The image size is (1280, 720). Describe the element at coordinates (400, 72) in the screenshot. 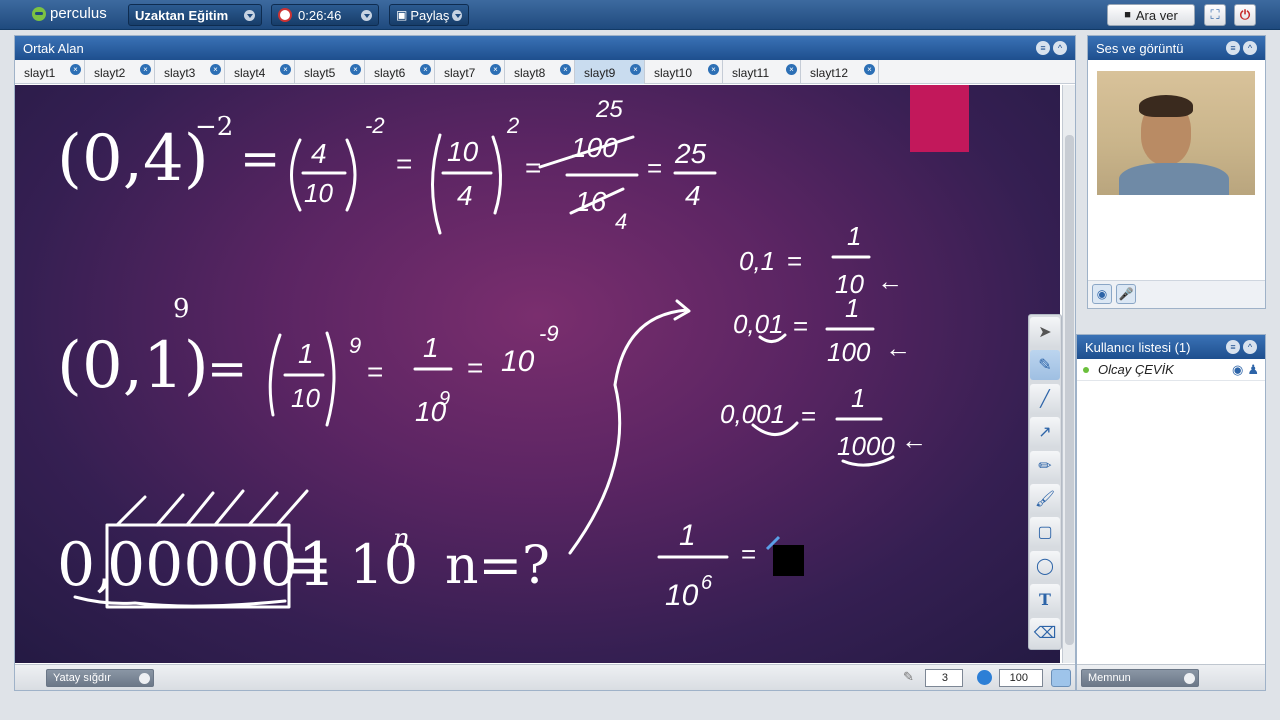

I see `tab-slayt6: slayt6 ×` at that location.